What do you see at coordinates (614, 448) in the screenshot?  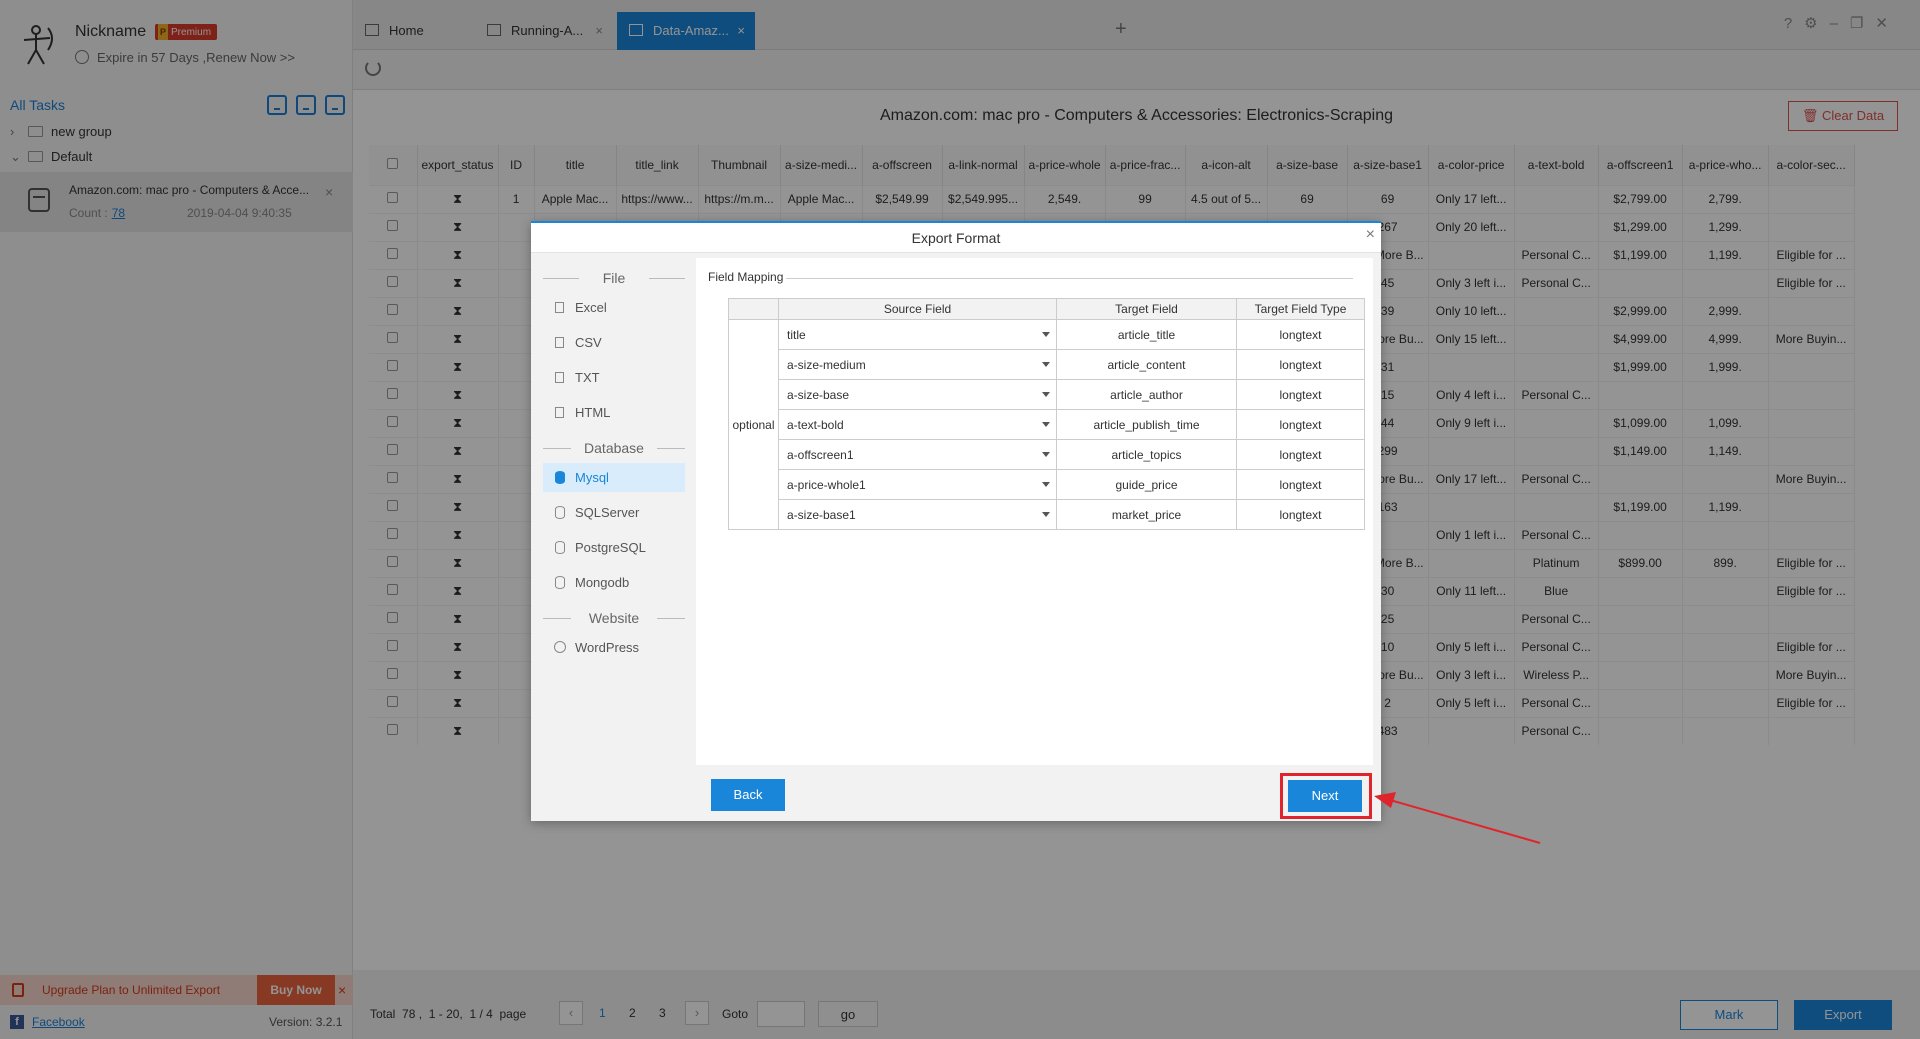 I see `group-database: Database` at bounding box center [614, 448].